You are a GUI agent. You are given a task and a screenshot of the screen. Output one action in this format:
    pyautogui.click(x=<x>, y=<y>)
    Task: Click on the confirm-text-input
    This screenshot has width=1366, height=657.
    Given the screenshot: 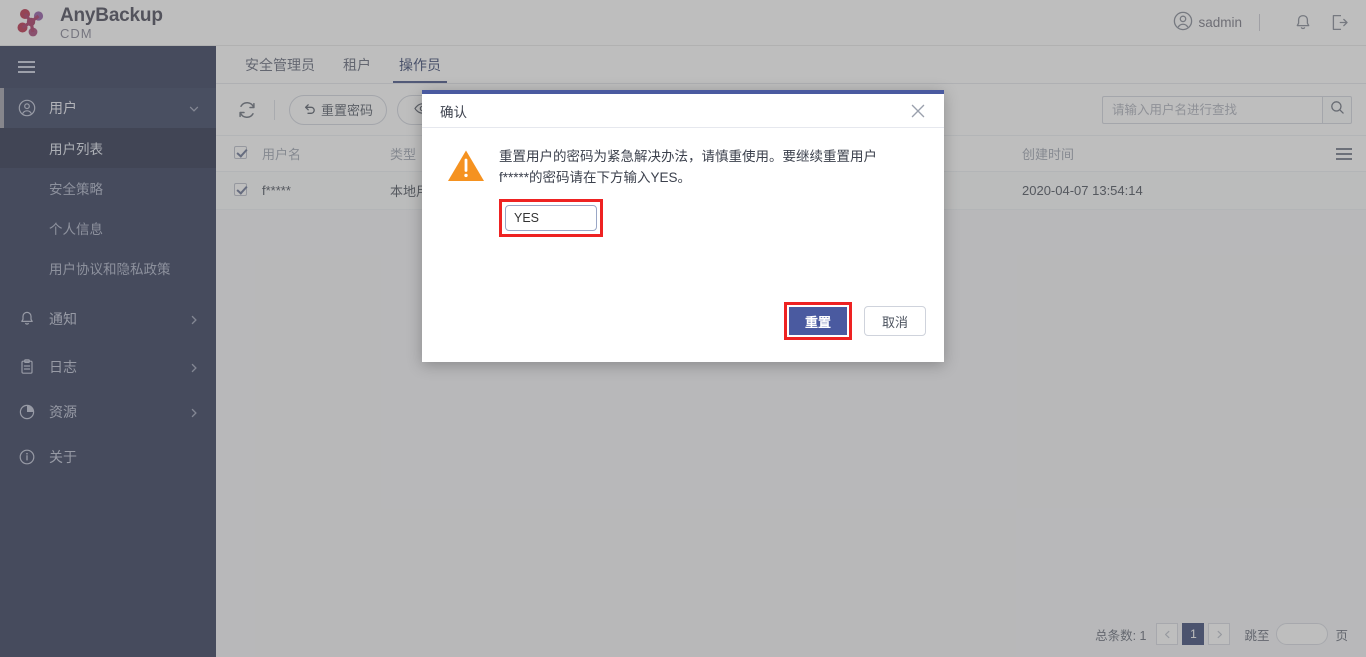 What is the action you would take?
    pyautogui.click(x=551, y=218)
    